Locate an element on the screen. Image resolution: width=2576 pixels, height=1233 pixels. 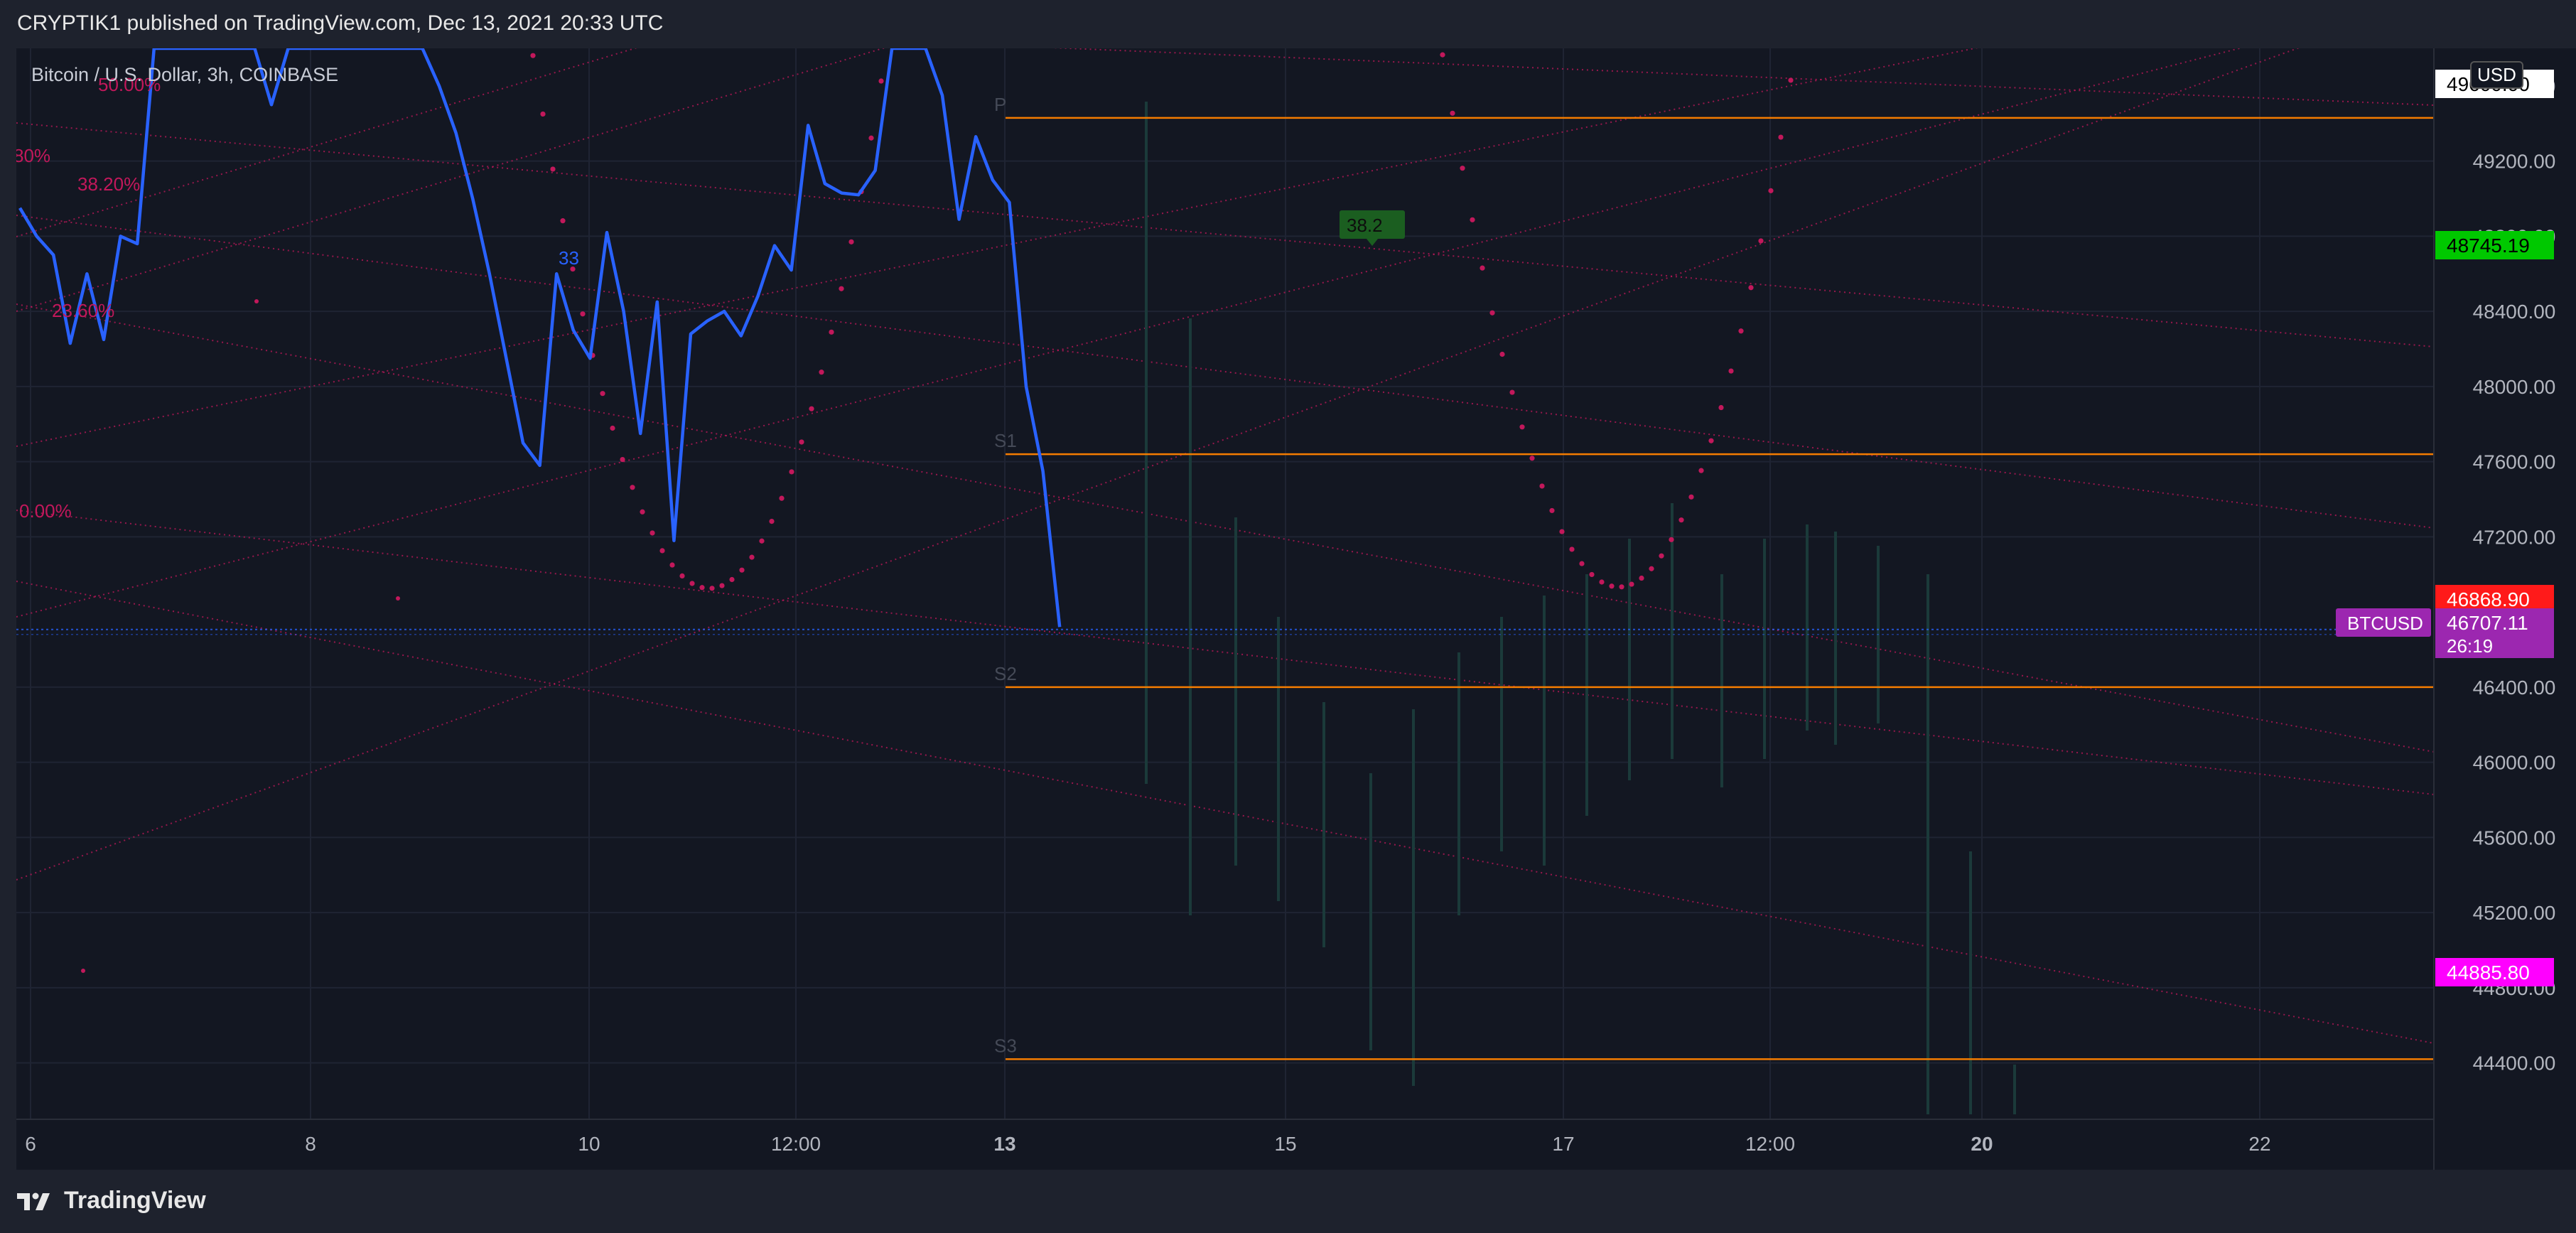
x-tick-label: 6 is located at coordinates (30, 1144).